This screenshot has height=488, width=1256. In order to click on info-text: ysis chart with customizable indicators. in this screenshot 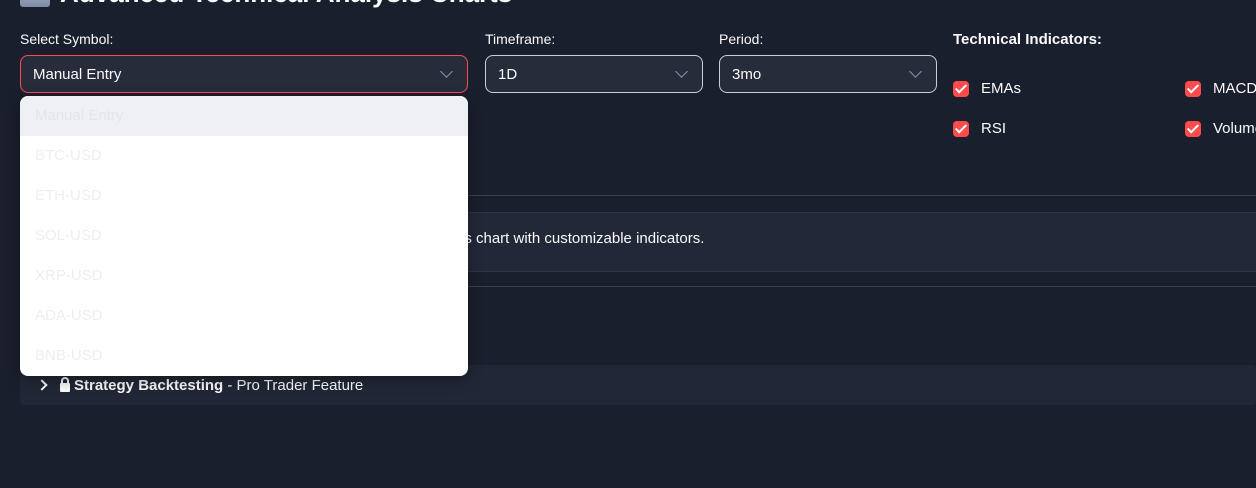, I will do `click(575, 238)`.